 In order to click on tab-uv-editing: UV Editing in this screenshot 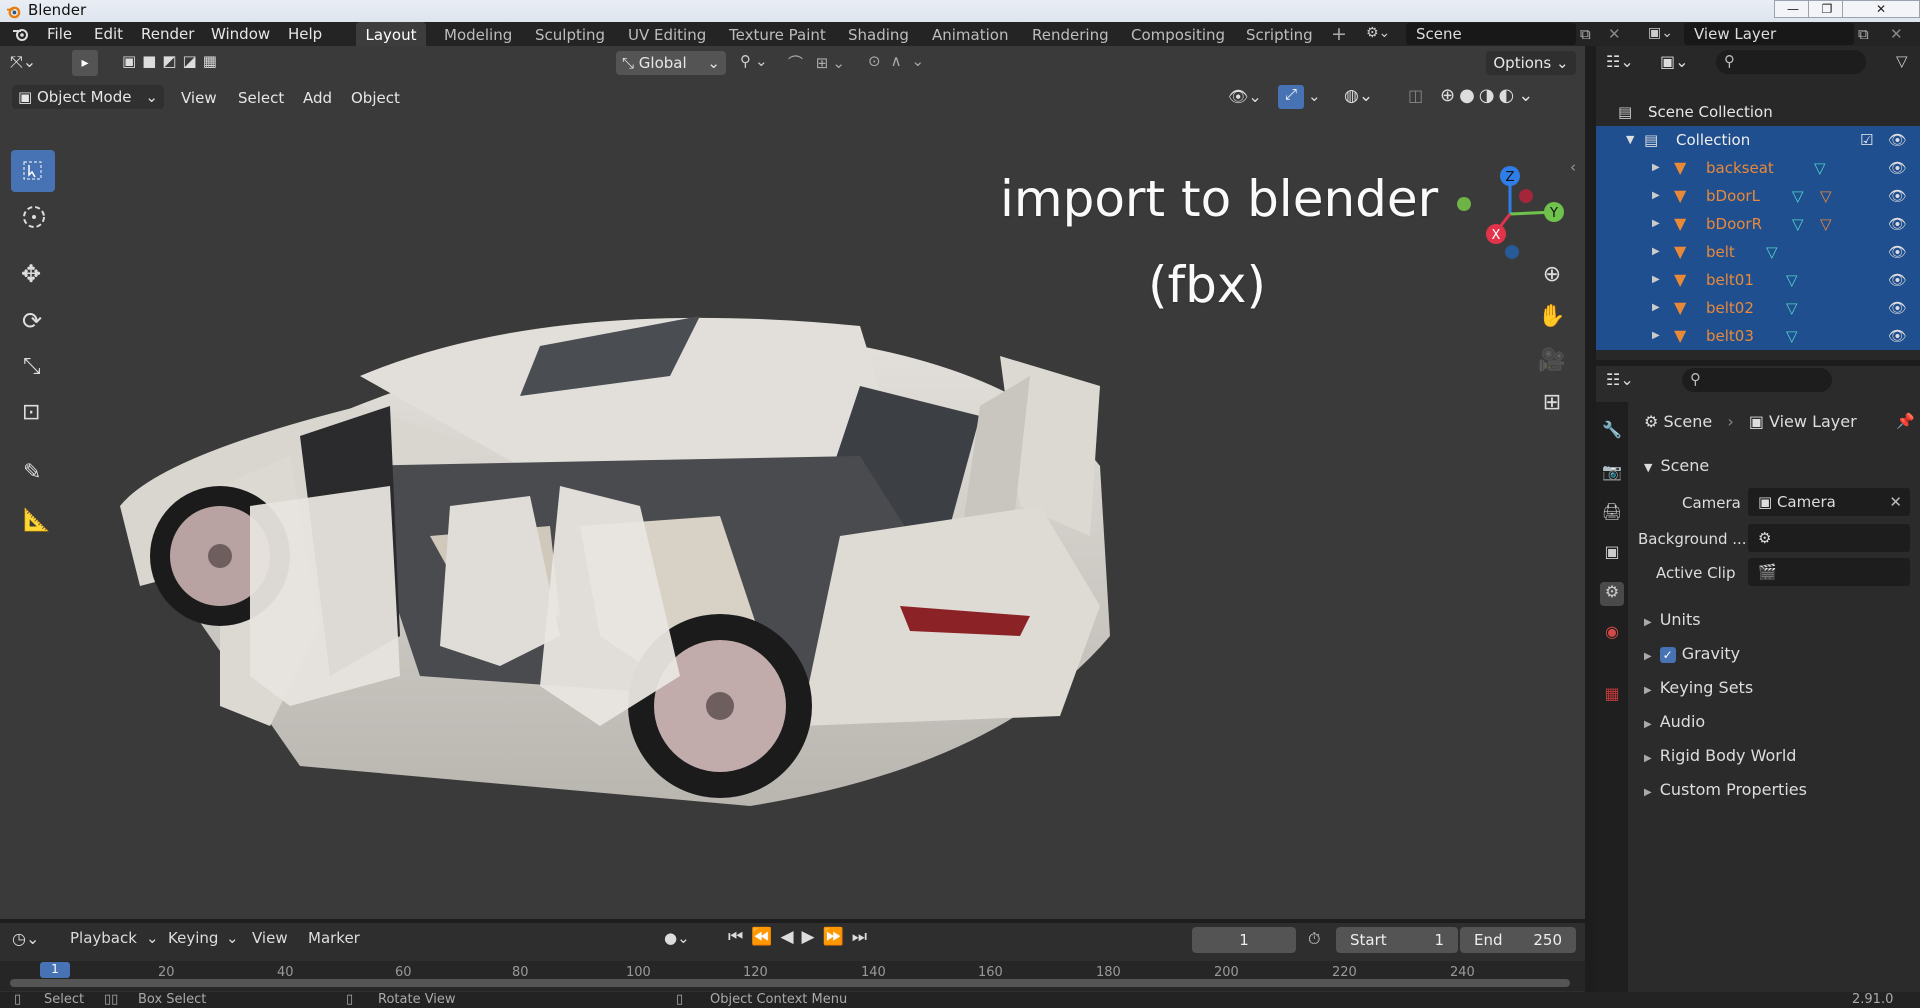, I will do `click(667, 34)`.